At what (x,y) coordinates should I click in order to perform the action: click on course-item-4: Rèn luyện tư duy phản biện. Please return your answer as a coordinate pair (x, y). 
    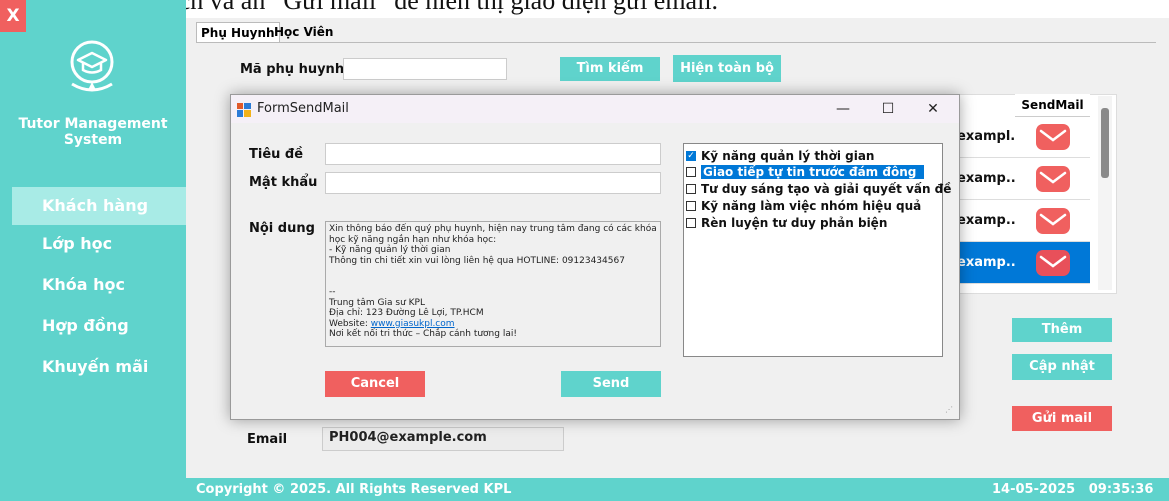
    Looking at the image, I should click on (786, 223).